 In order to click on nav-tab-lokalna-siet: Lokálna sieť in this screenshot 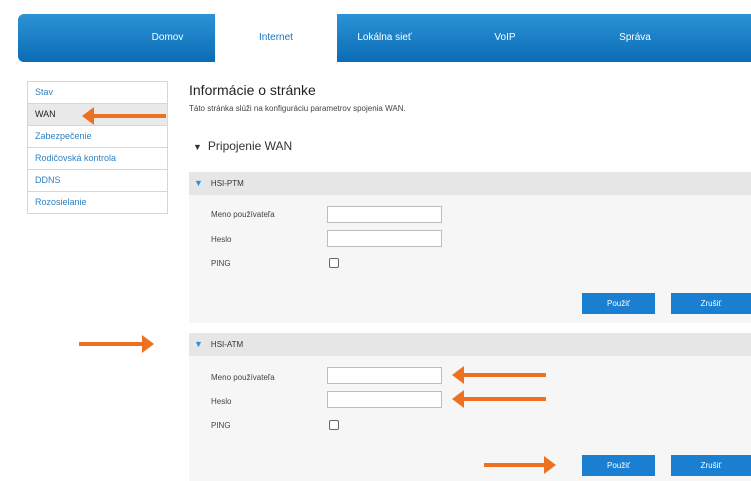, I will do `click(384, 38)`.